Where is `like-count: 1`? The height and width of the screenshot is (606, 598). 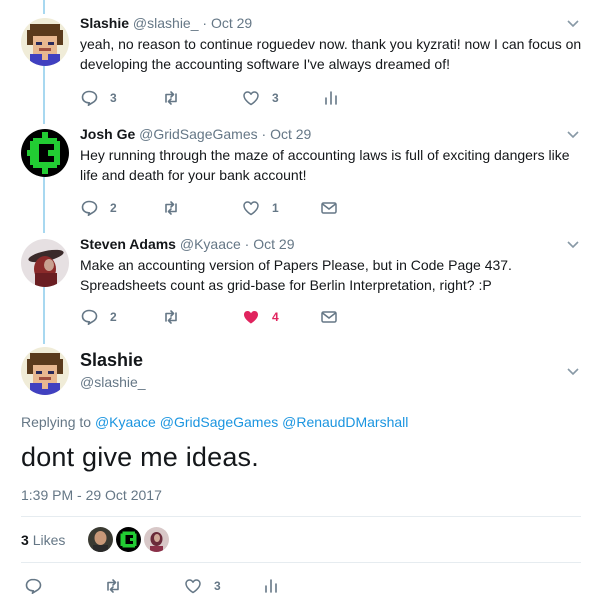 like-count: 1 is located at coordinates (275, 208).